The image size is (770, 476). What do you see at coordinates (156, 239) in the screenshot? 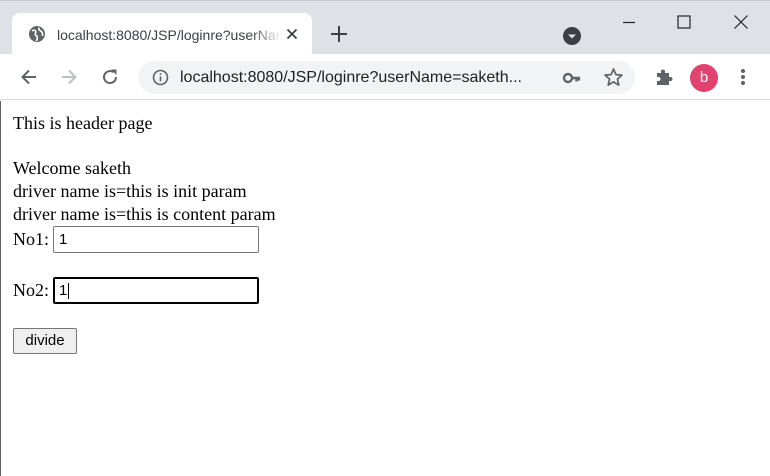
I see `no1-input: 1` at bounding box center [156, 239].